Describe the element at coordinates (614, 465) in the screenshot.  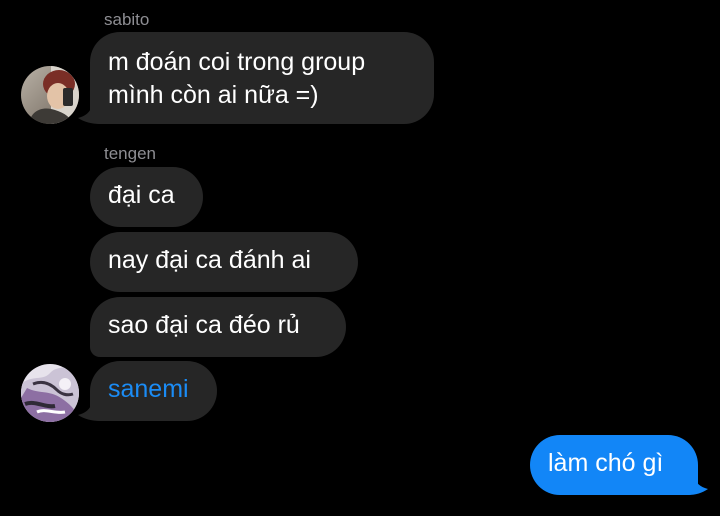
I see `outgoing-message-bubble: làm chó gì` at that location.